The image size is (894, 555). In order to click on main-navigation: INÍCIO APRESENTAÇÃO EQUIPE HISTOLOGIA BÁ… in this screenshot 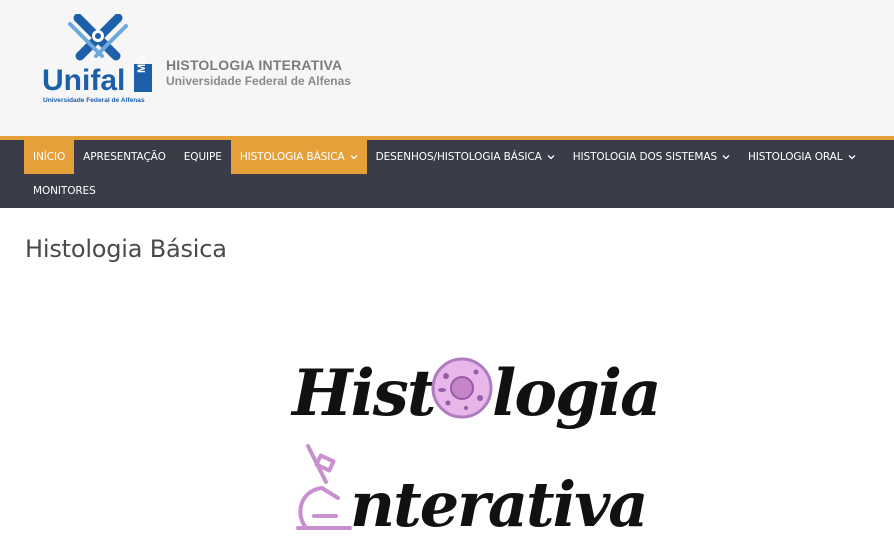, I will do `click(447, 174)`.